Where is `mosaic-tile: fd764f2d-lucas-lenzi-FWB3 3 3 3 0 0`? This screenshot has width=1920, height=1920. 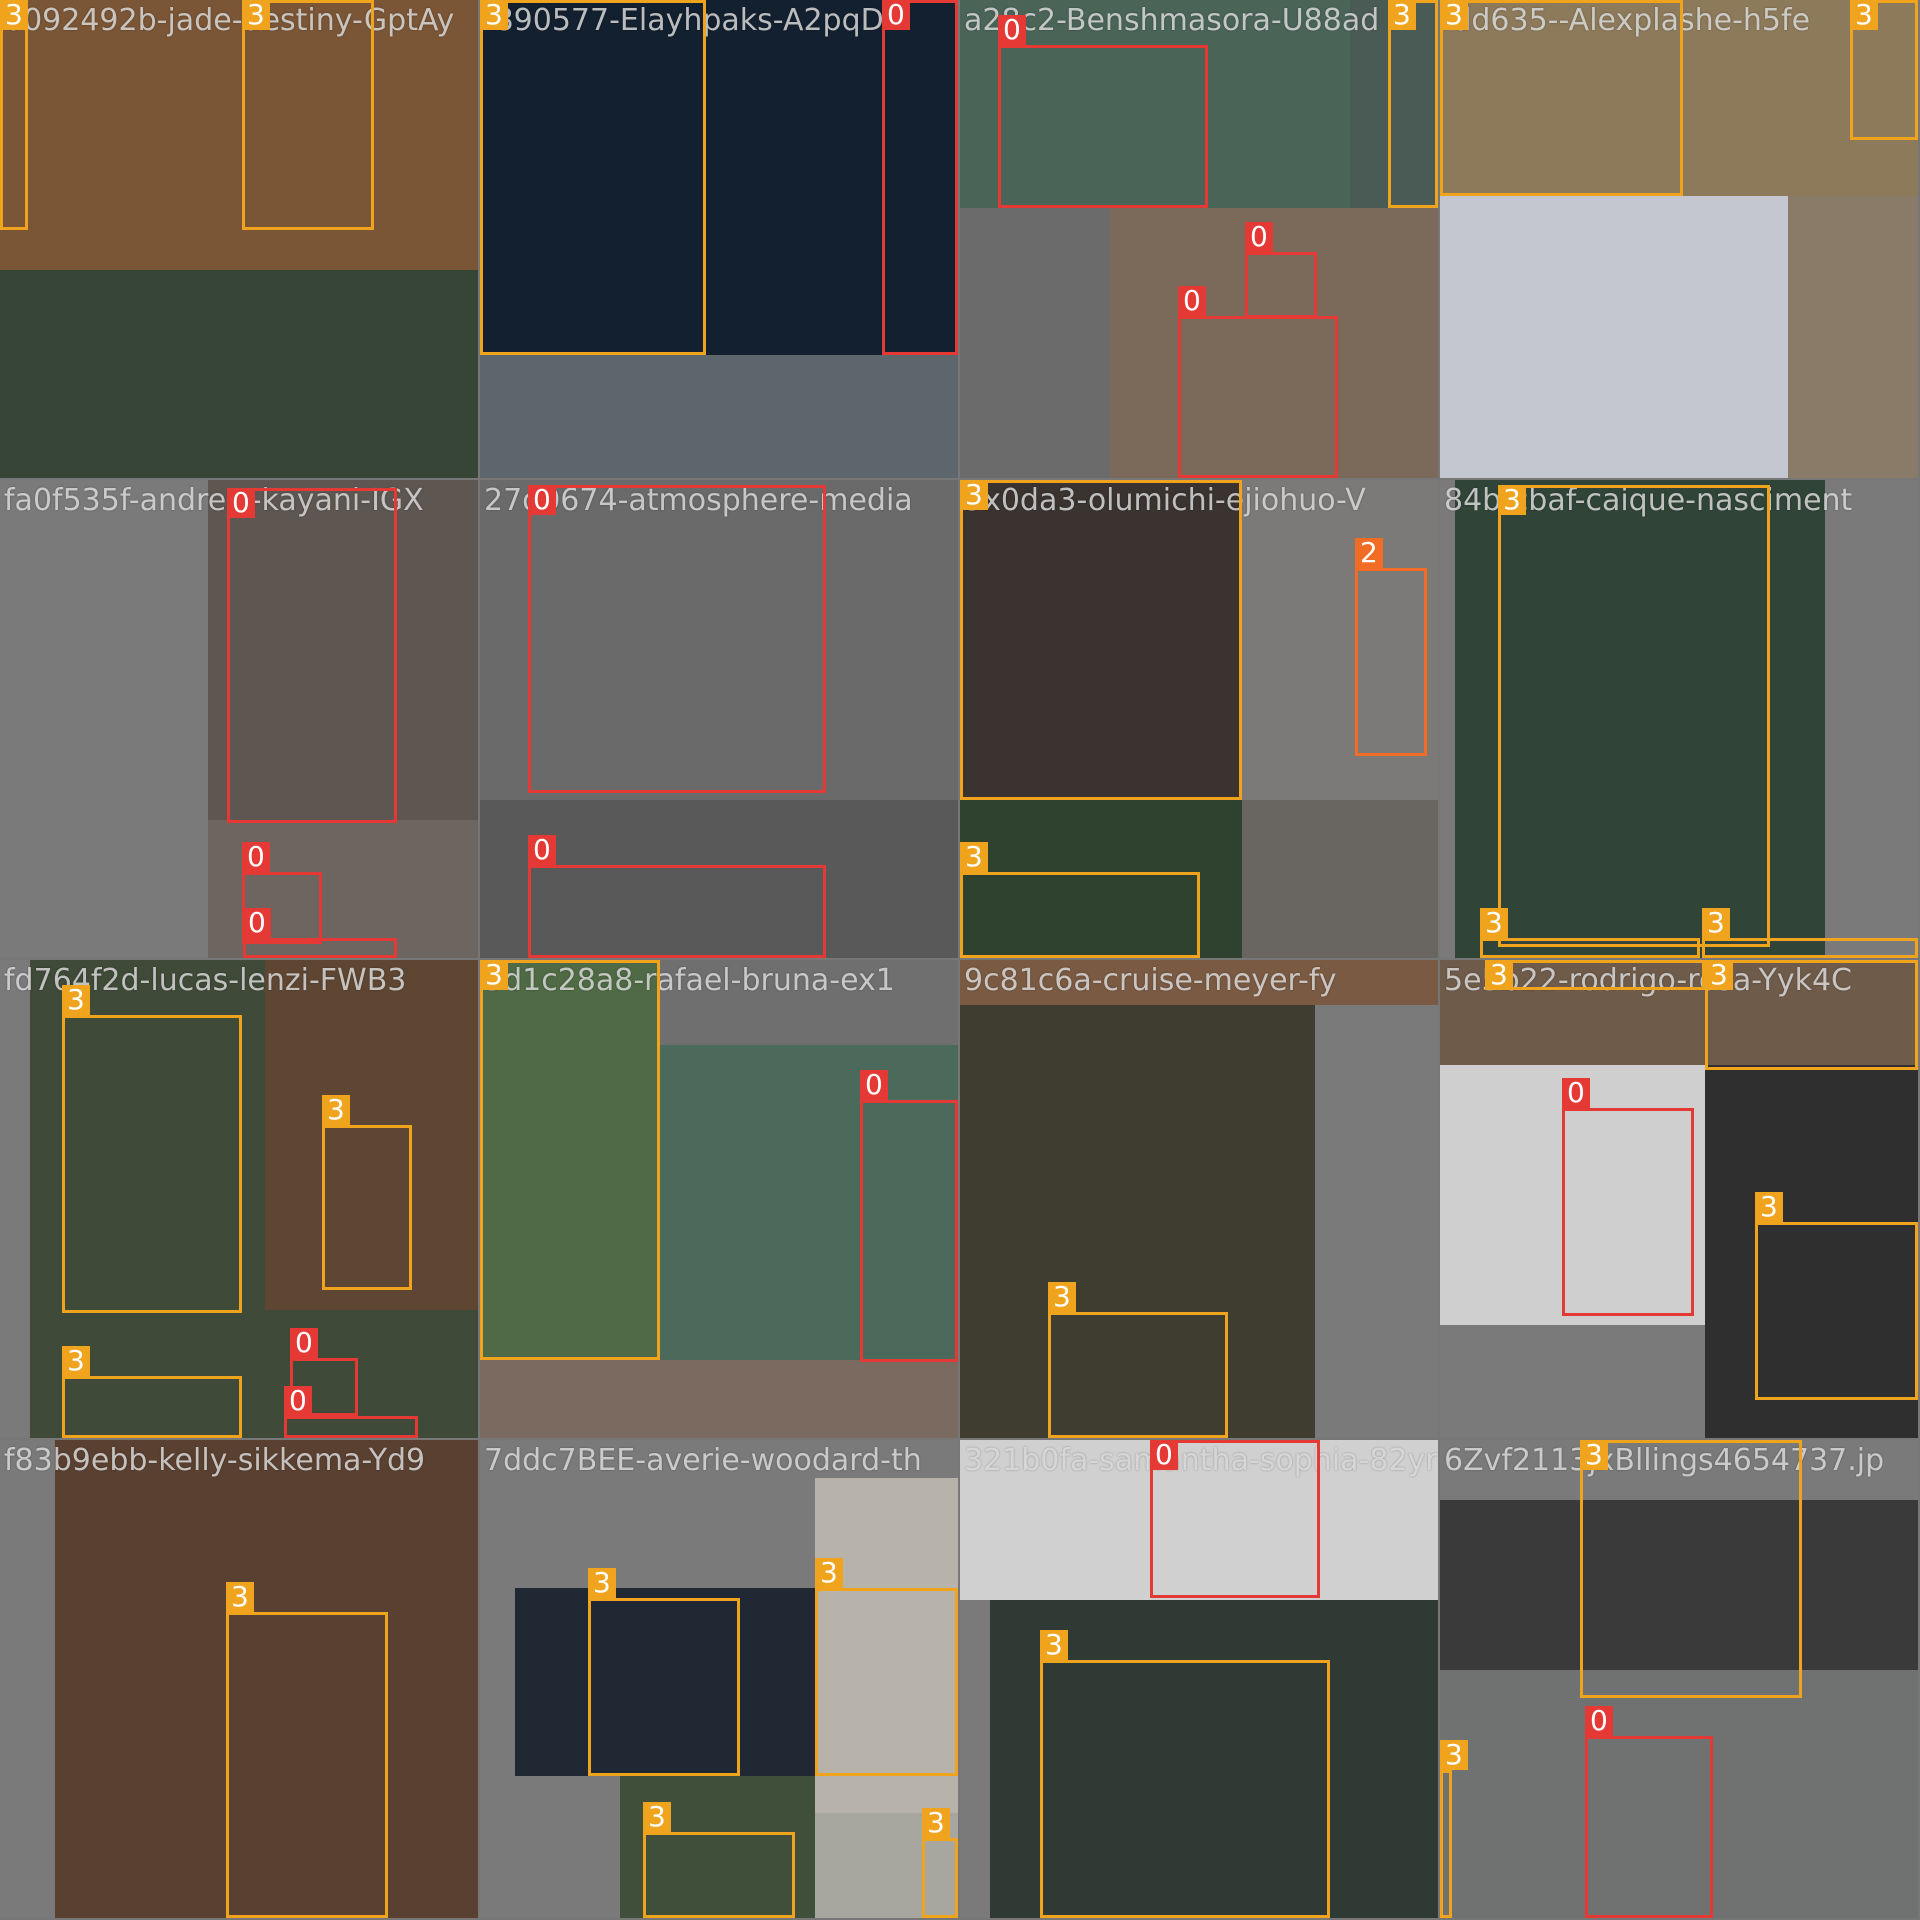 mosaic-tile: fd764f2d-lucas-lenzi-FWB3 3 3 3 0 0 is located at coordinates (239, 1199).